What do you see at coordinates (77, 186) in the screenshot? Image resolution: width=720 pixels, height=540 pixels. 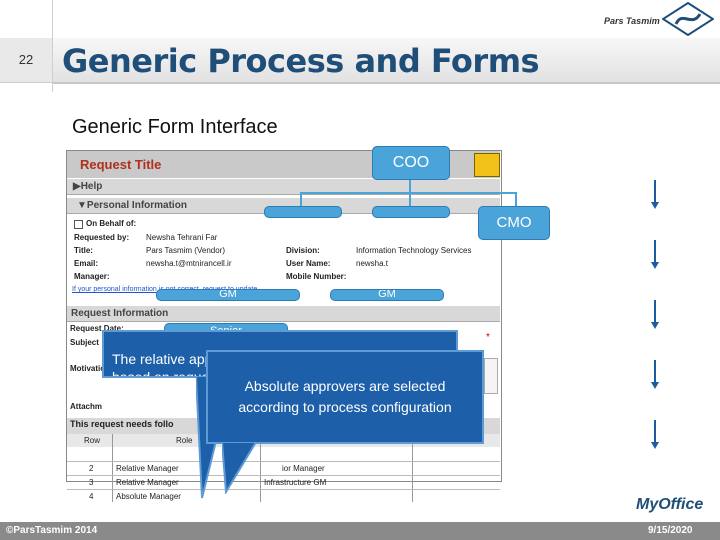 I see `expand-arrow-icon: ▶` at bounding box center [77, 186].